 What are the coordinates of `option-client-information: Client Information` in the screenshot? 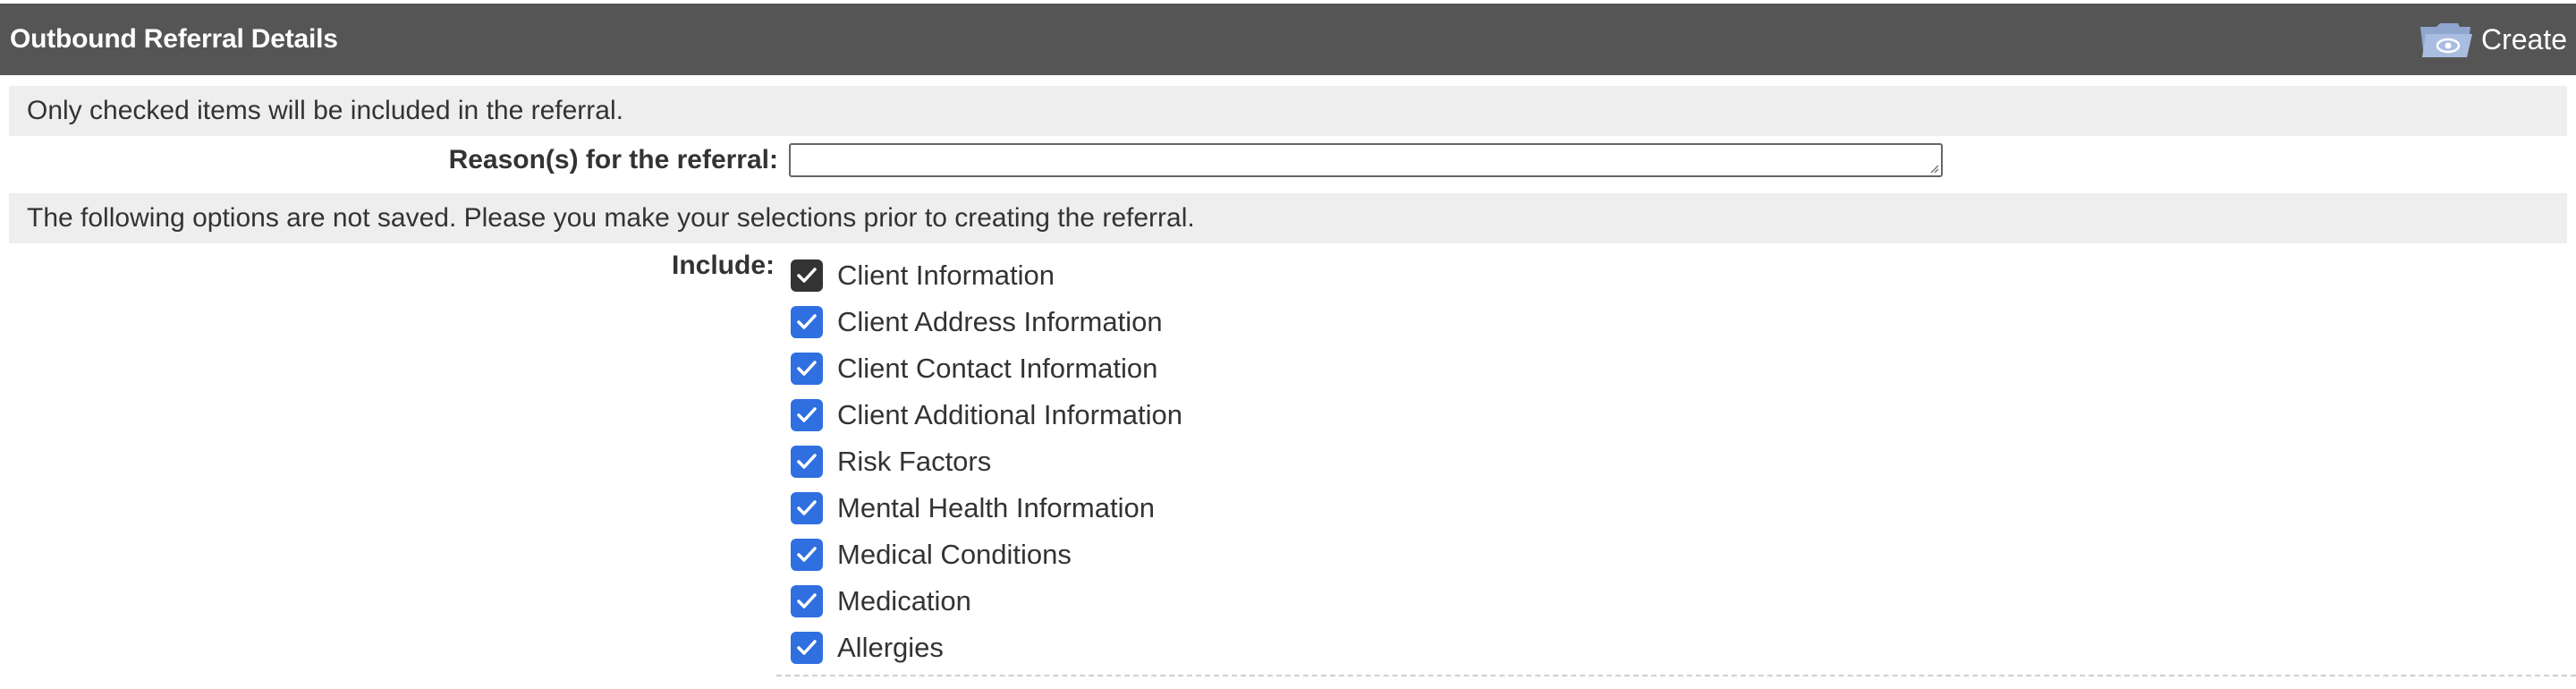 It's located at (986, 275).